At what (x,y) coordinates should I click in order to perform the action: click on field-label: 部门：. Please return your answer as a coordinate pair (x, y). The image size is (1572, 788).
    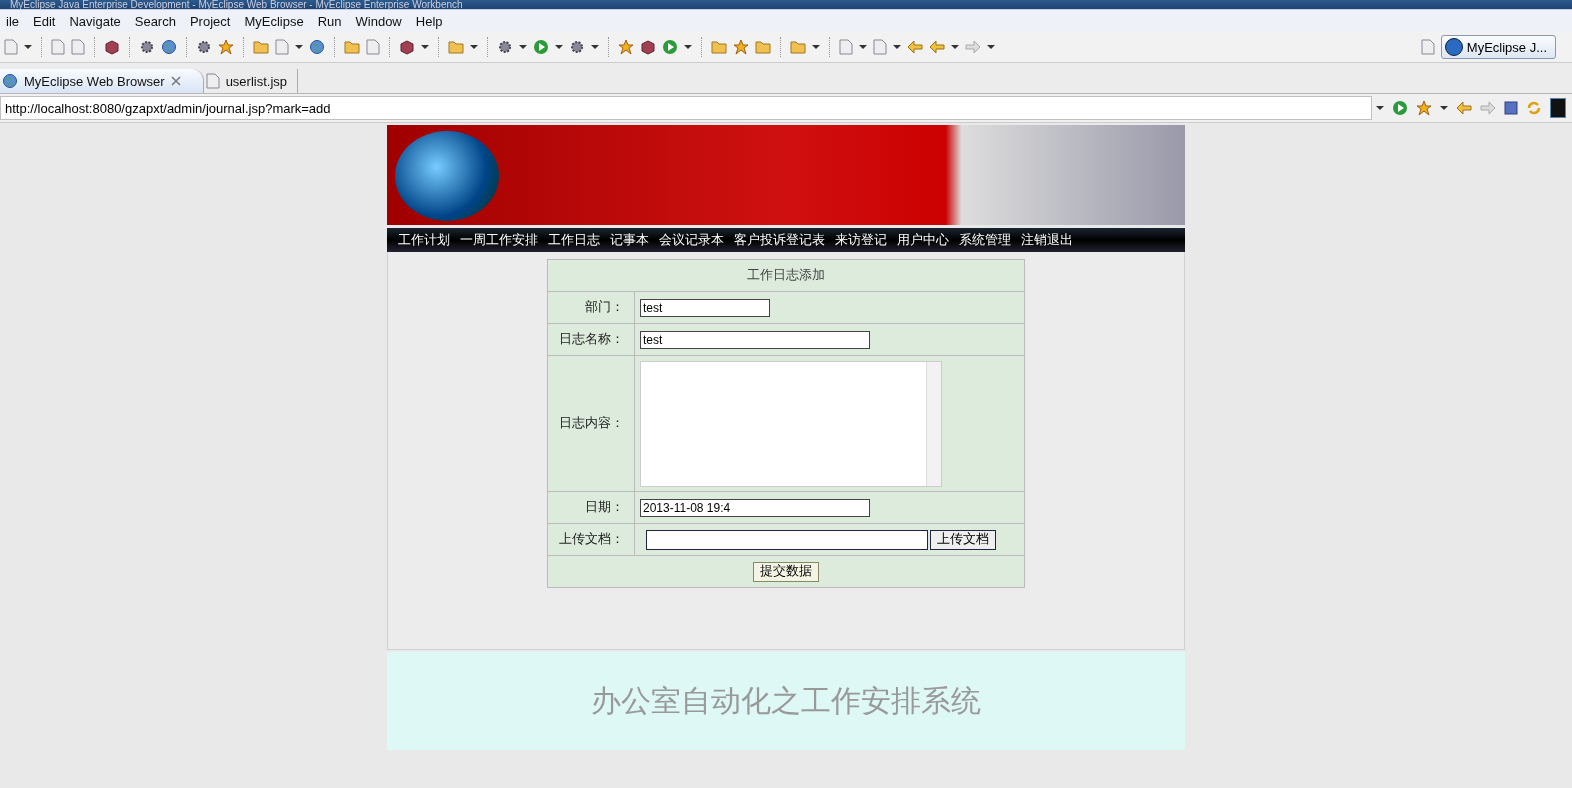
    Looking at the image, I should click on (604, 307).